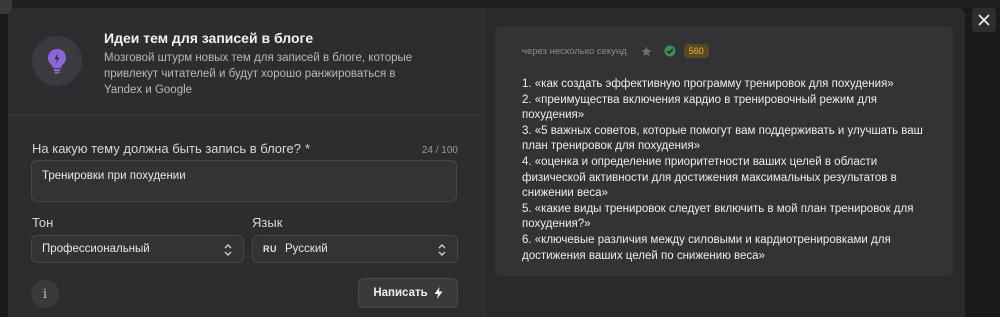 Image resolution: width=1000 pixels, height=317 pixels. Describe the element at coordinates (438, 293) in the screenshot. I see `lightning-icon` at that location.